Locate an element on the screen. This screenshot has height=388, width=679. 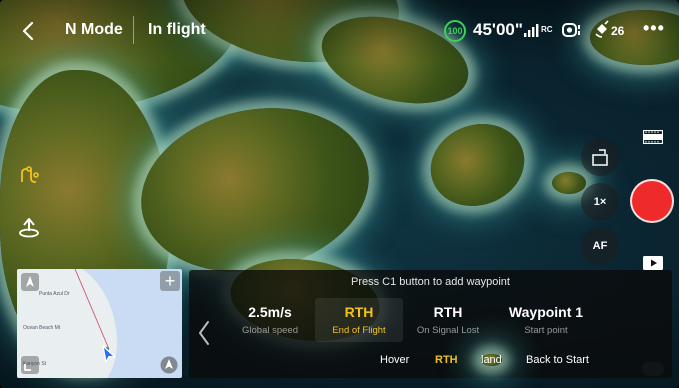
map-add-button: + is located at coordinates (170, 281).